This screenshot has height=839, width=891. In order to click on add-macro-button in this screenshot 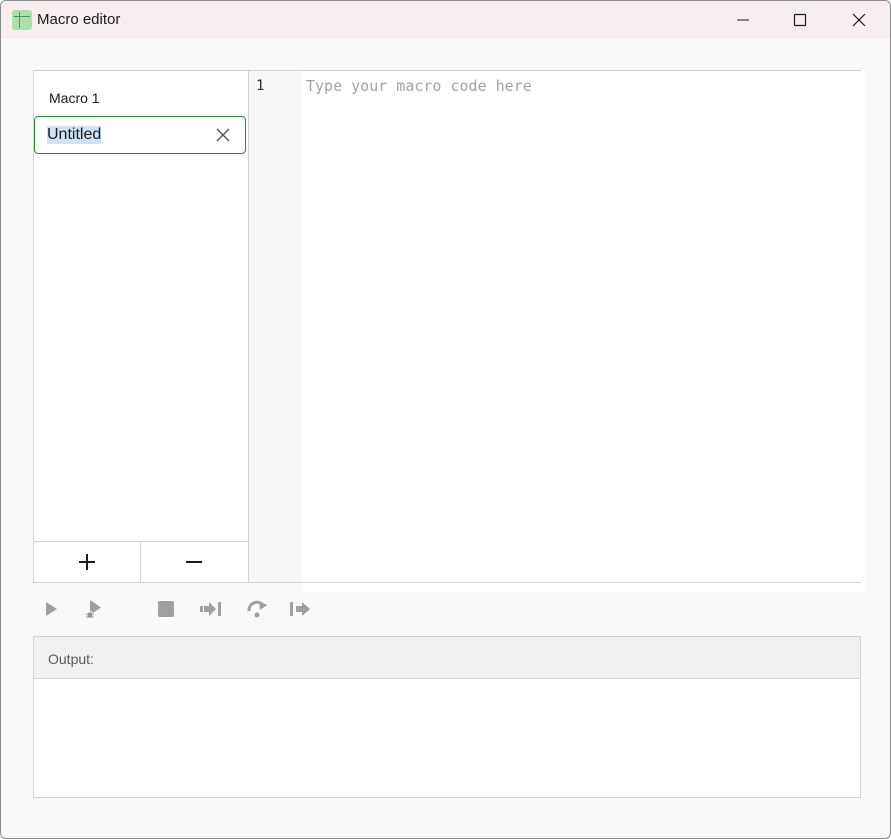, I will do `click(87, 562)`.